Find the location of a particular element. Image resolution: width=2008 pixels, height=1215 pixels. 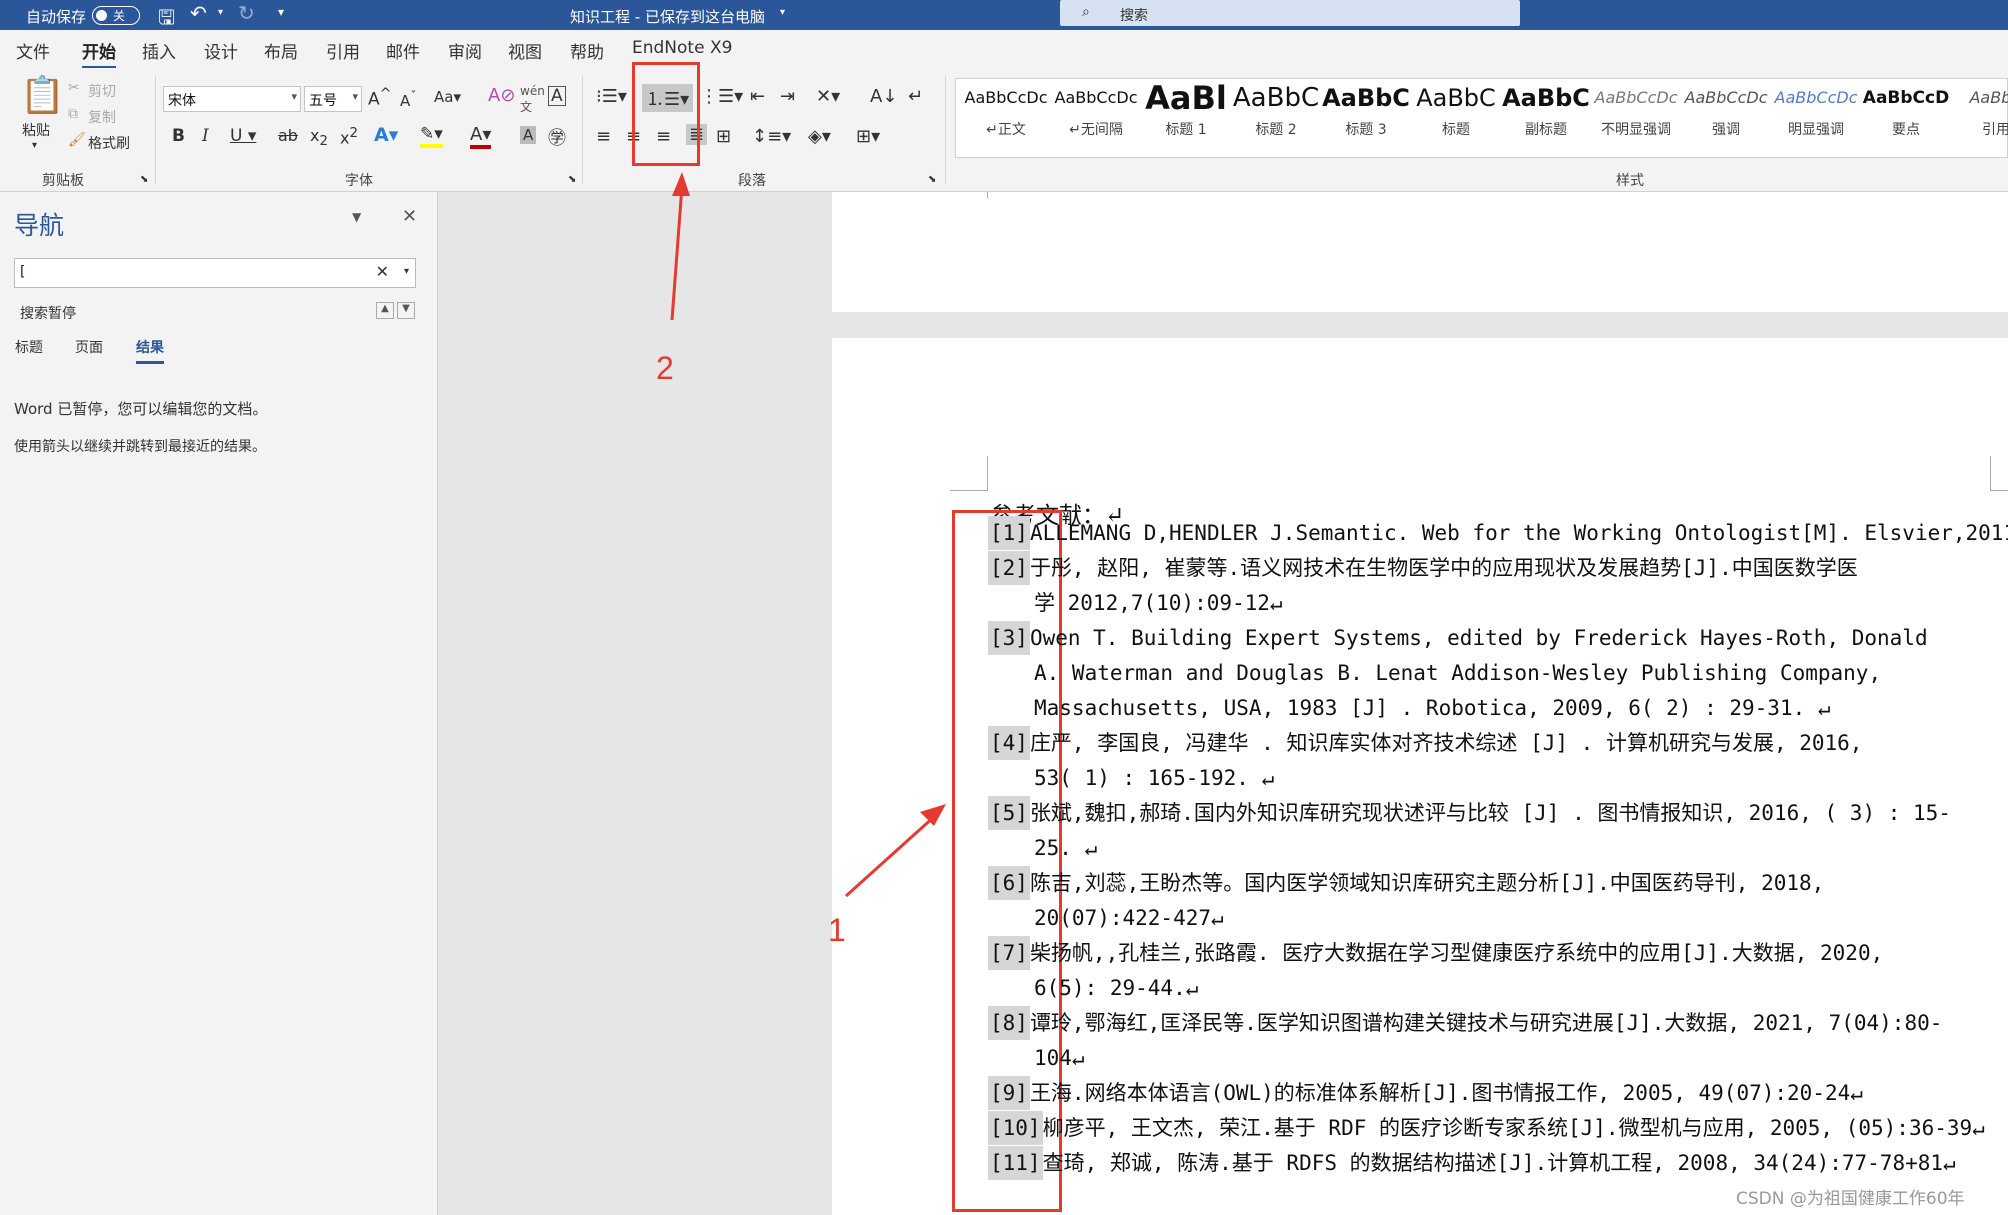

reference-number: [6] is located at coordinates (1009, 883).